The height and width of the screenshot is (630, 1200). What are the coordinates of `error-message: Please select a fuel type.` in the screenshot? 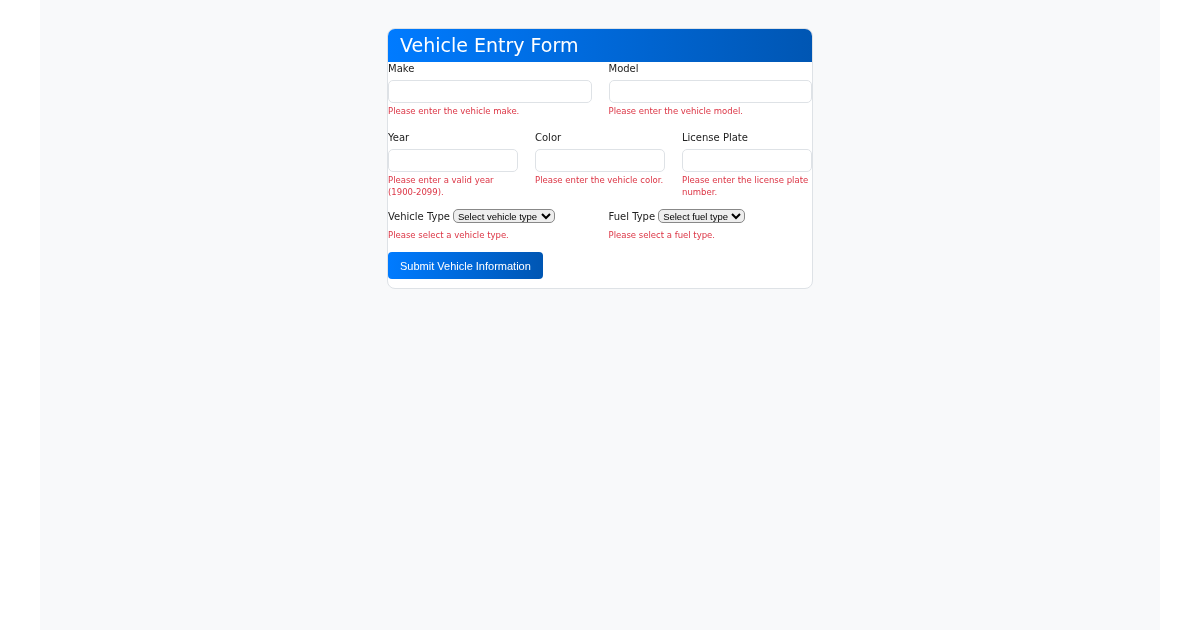 It's located at (662, 235).